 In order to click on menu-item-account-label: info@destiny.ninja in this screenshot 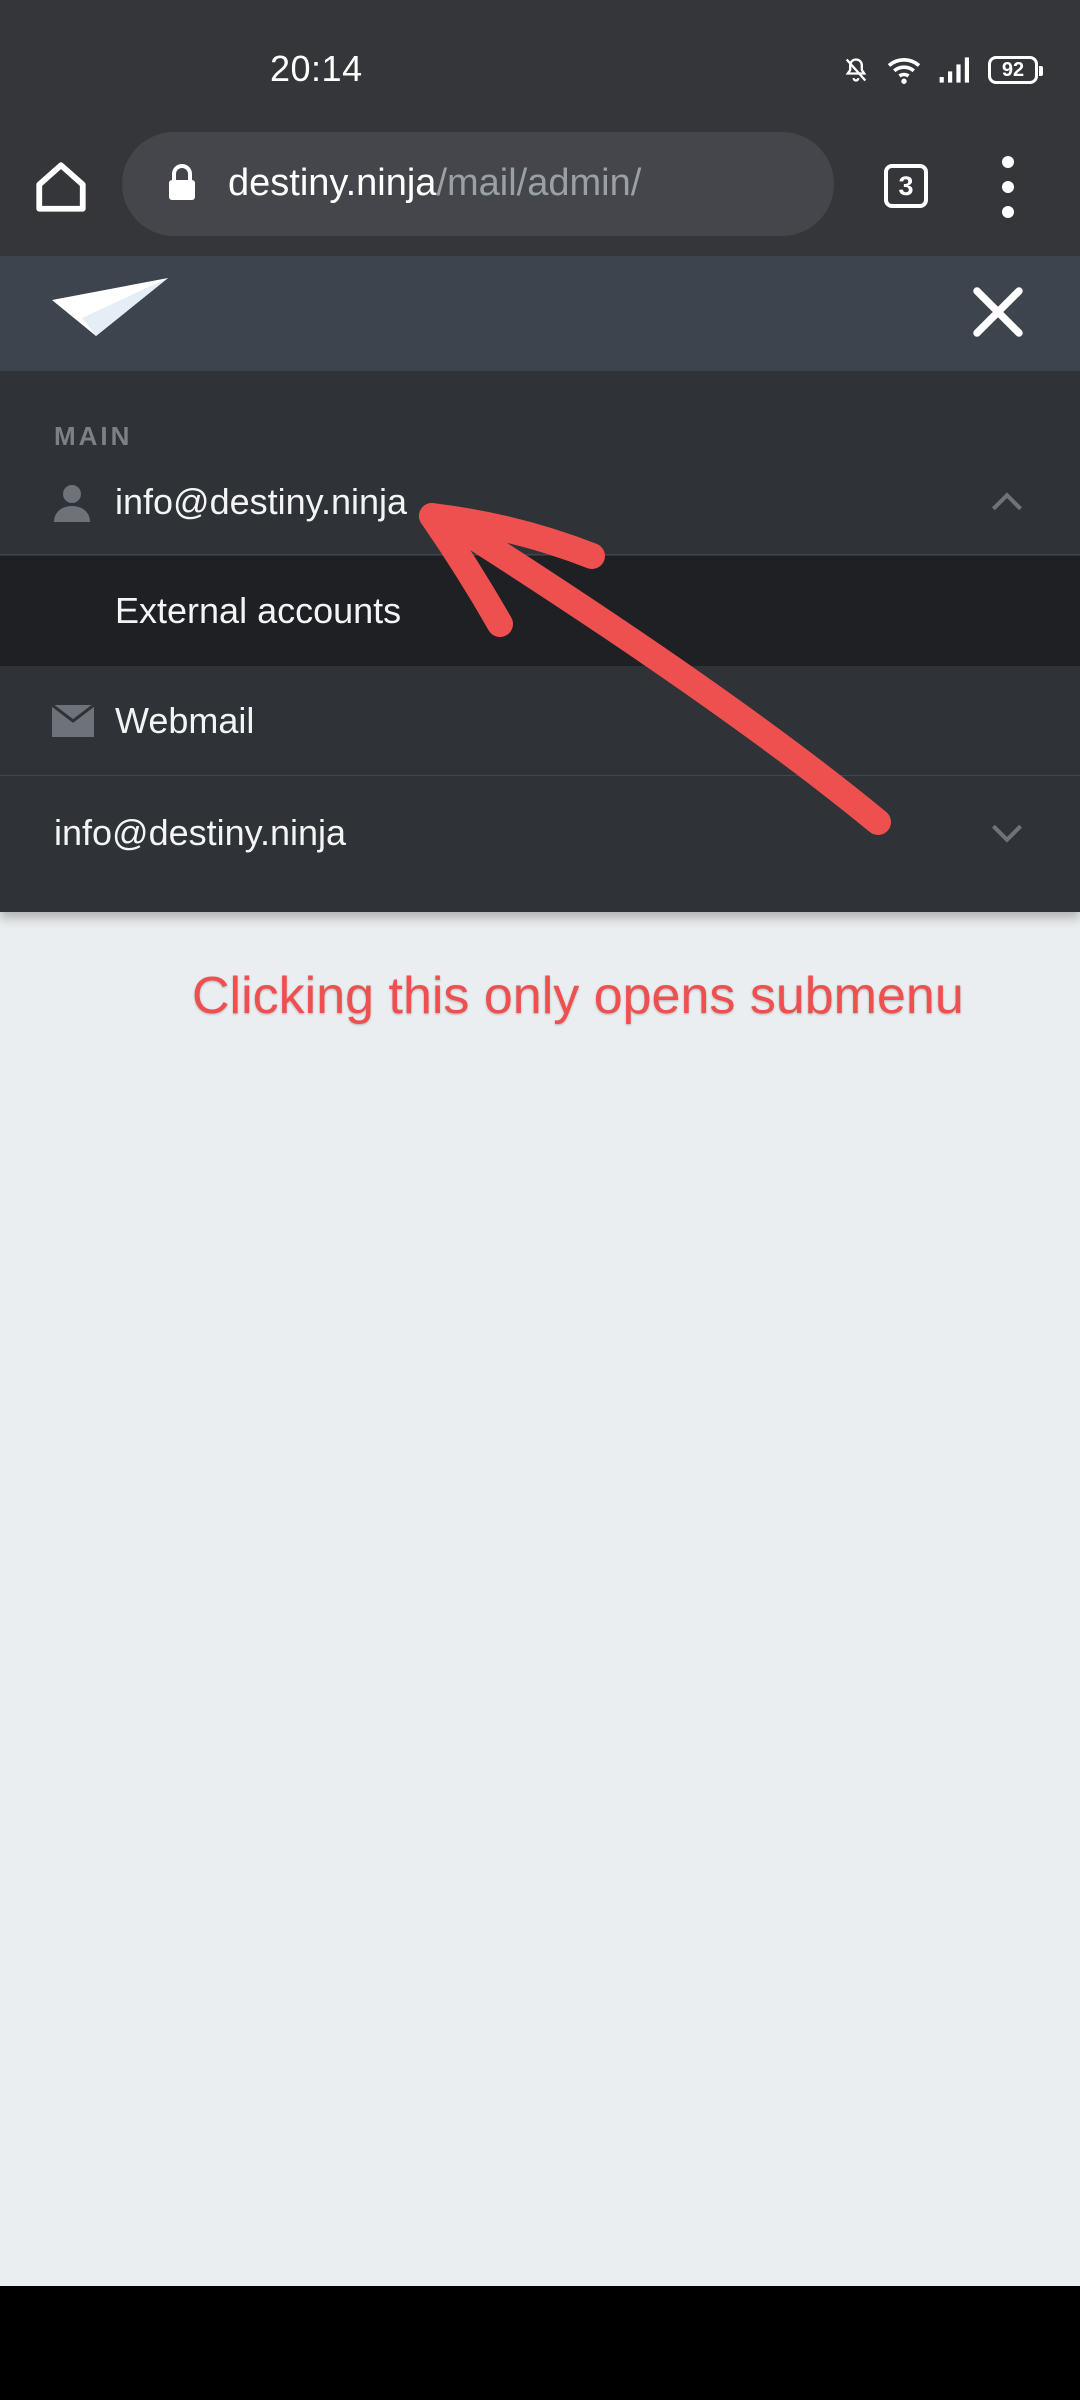, I will do `click(261, 501)`.